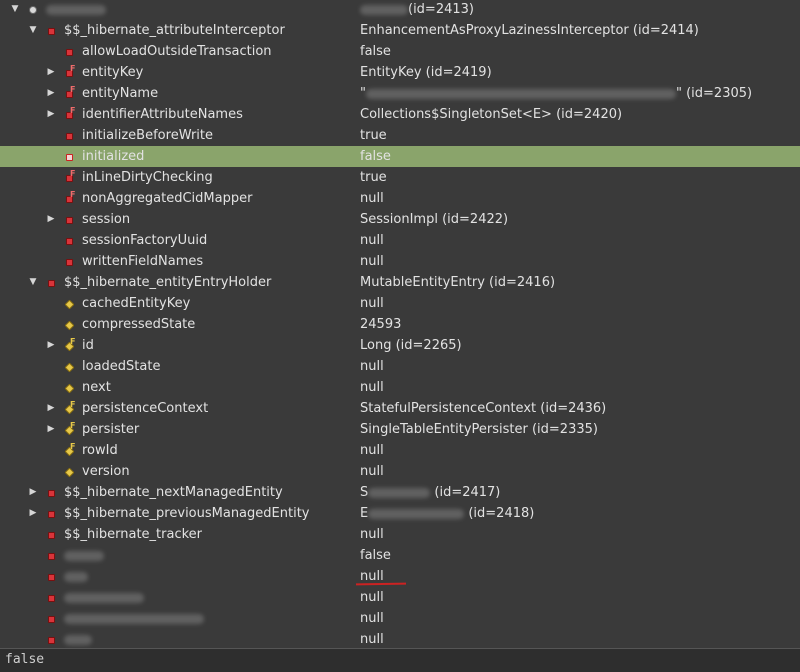  I want to click on variable-name: version, so click(106, 471).